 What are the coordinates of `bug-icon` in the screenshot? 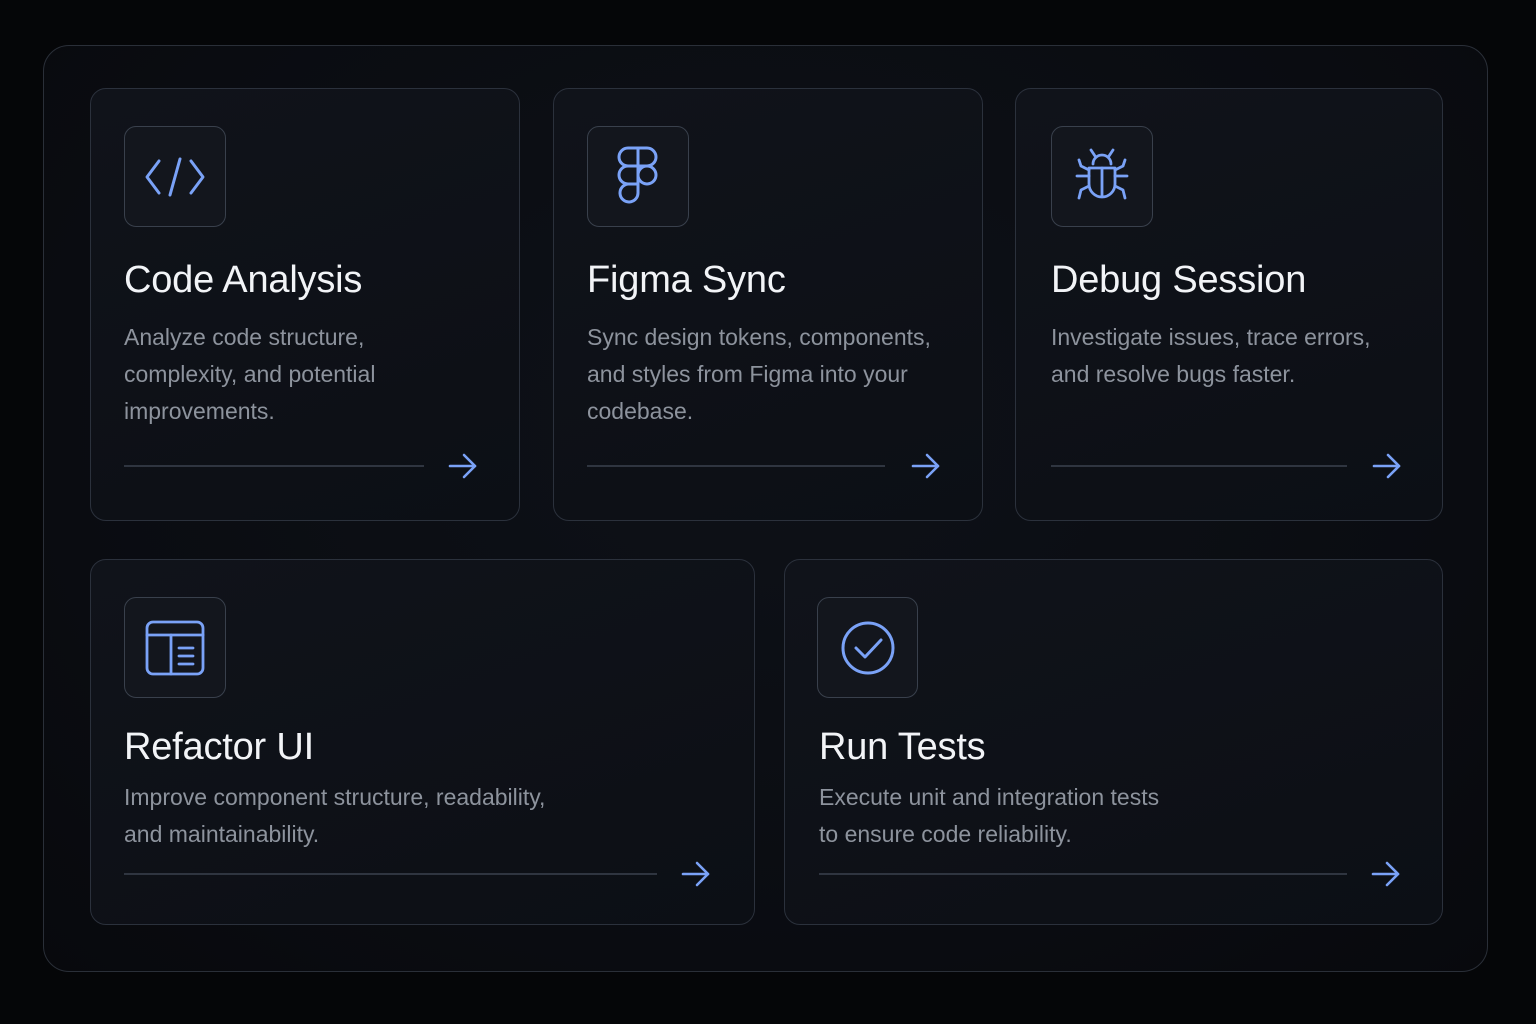 It's located at (1102, 176).